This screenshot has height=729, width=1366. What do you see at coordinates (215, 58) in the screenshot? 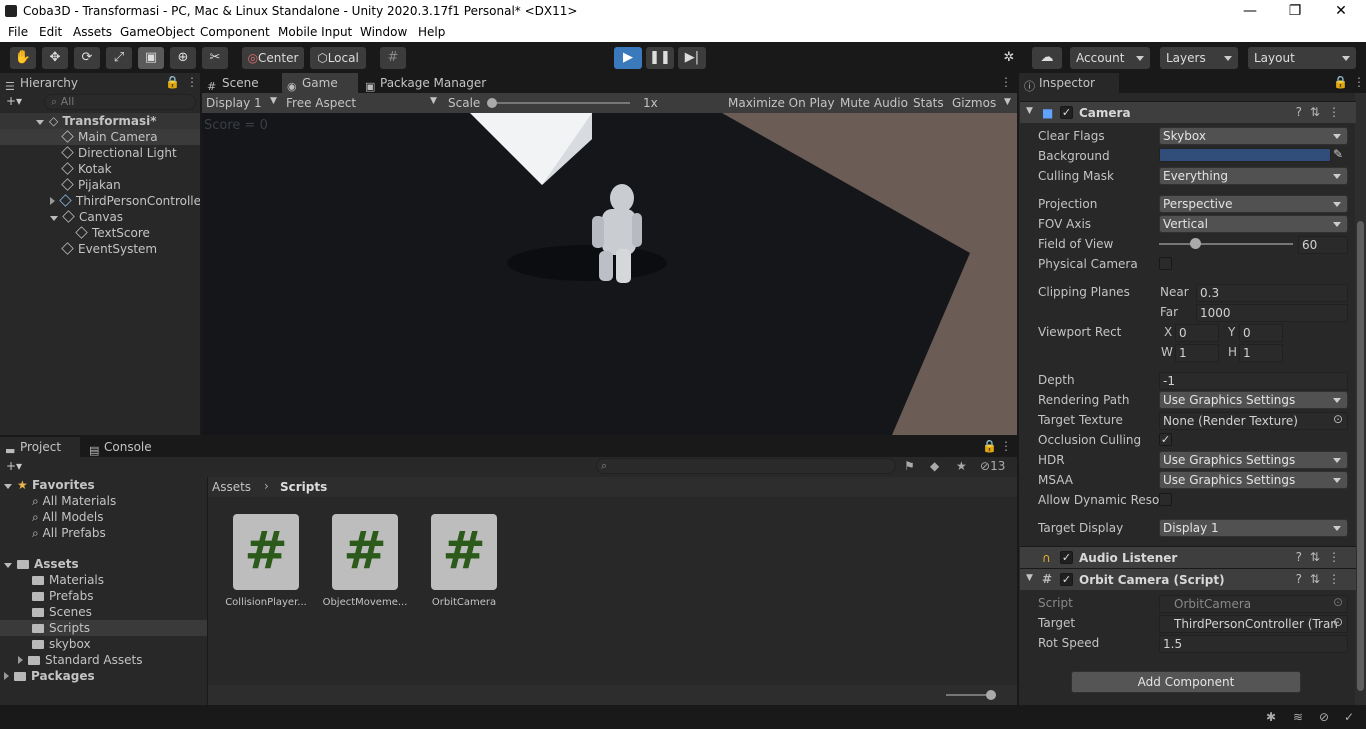
I see `custom-tool-icon: ✂` at bounding box center [215, 58].